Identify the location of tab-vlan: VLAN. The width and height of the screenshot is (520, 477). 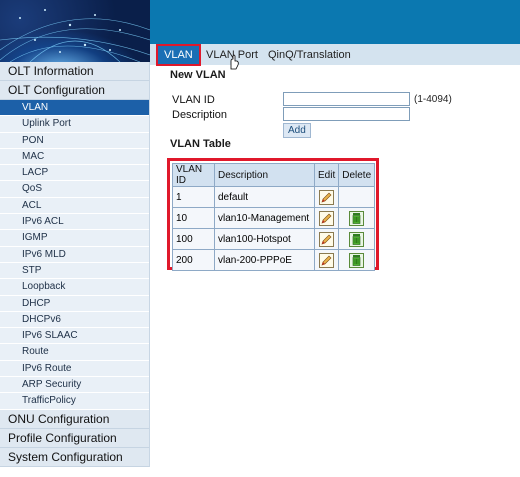
(178, 55).